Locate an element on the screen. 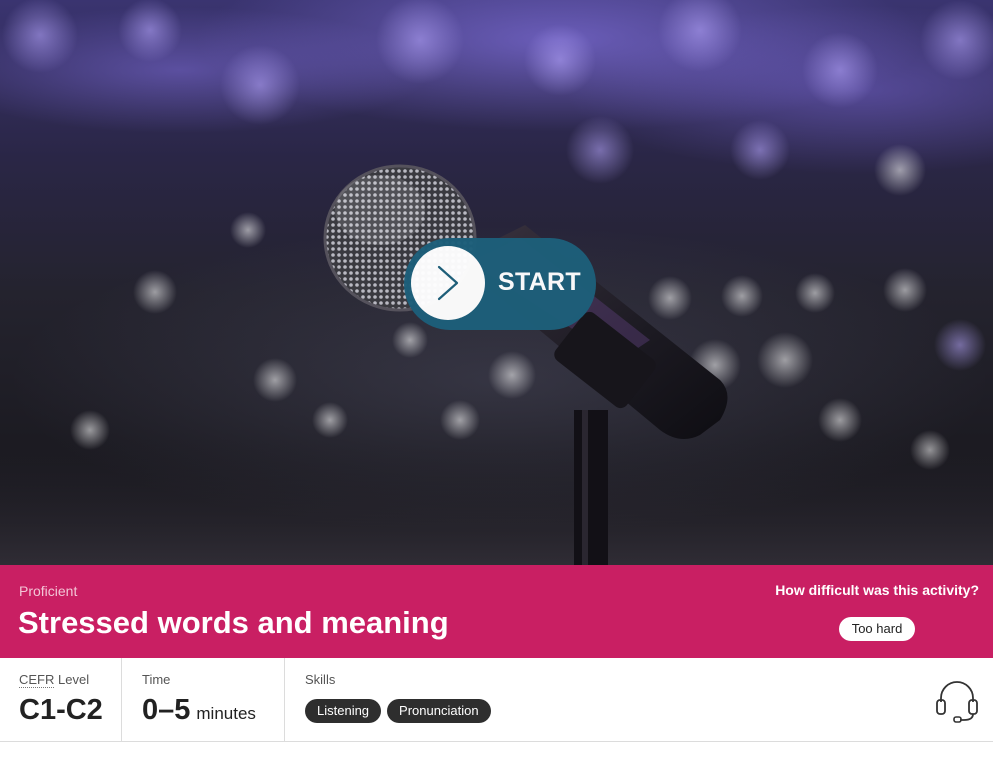 The height and width of the screenshot is (774, 993). difficulty-question: How difficult was this activity? is located at coordinates (877, 590).